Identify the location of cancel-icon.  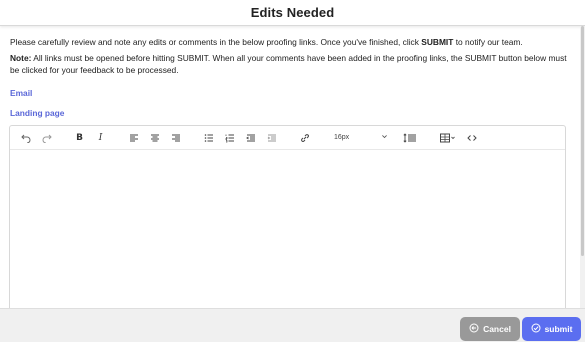
(474, 329).